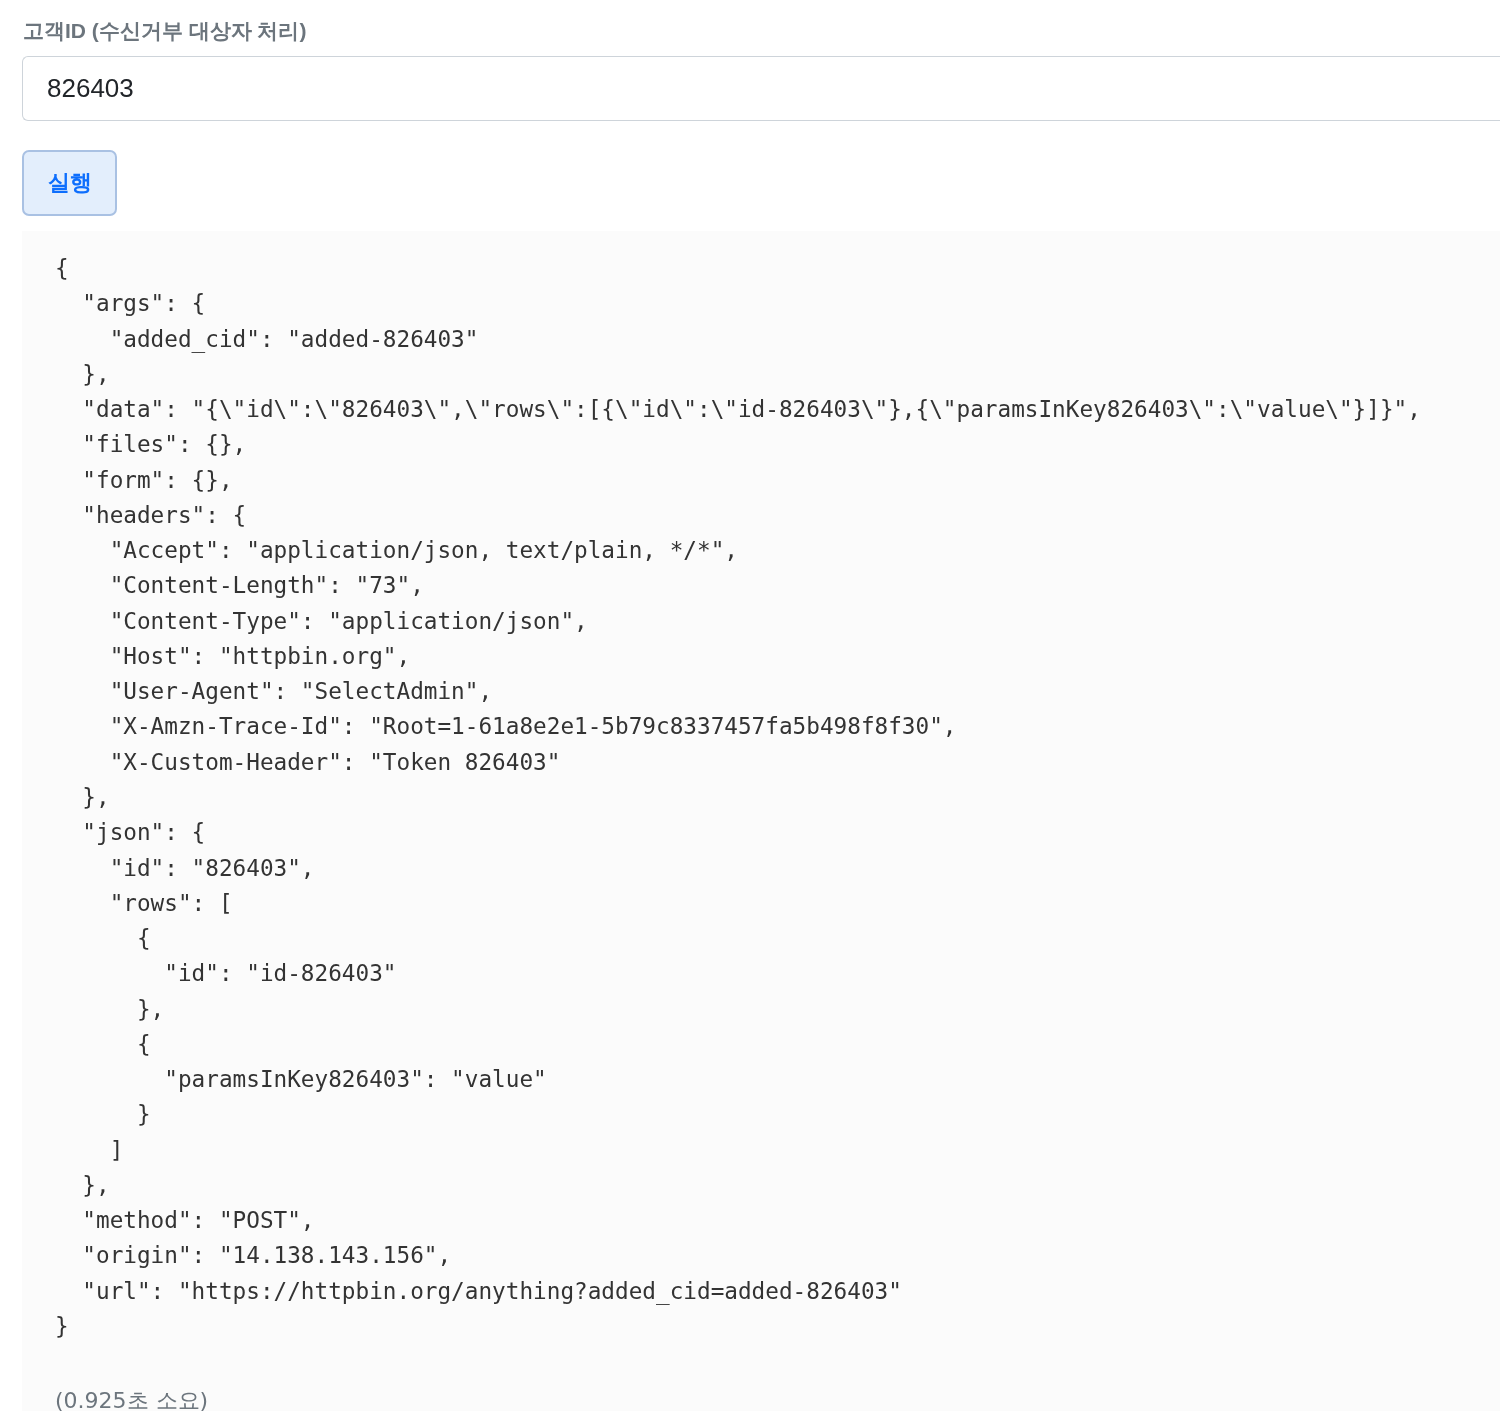 The width and height of the screenshot is (1500, 1427). What do you see at coordinates (164, 515) in the screenshot?
I see `code-line: "headers": {` at bounding box center [164, 515].